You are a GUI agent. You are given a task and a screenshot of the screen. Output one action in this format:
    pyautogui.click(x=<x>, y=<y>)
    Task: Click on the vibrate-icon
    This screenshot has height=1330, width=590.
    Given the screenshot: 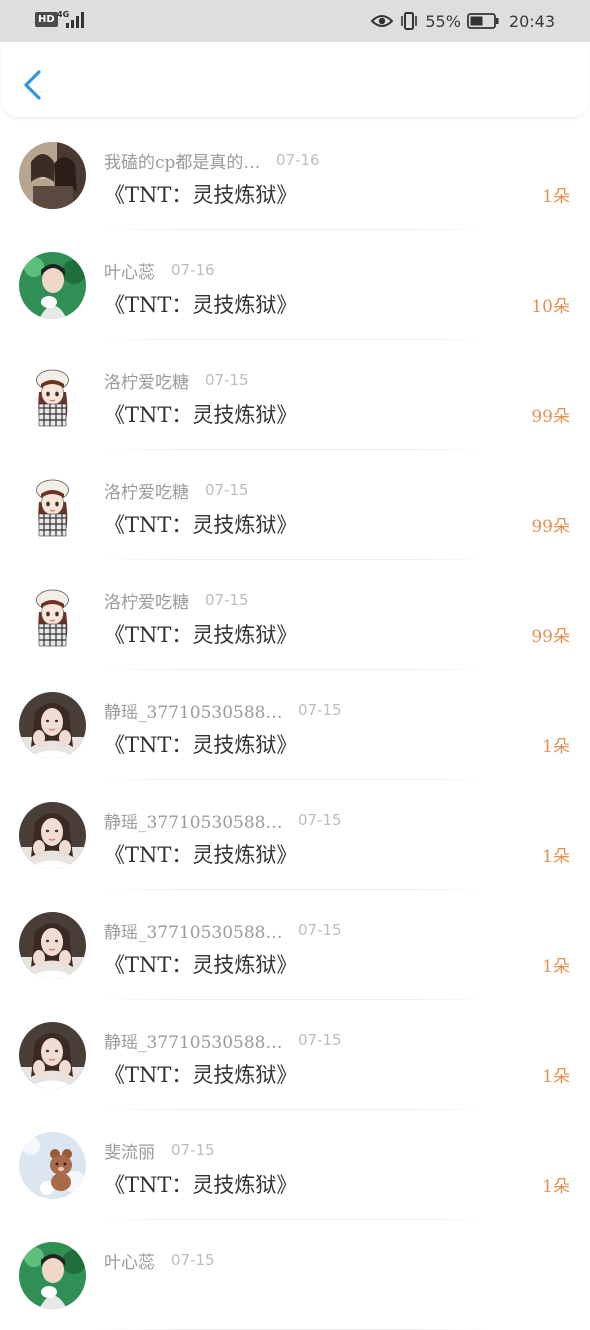 What is the action you would take?
    pyautogui.click(x=409, y=21)
    